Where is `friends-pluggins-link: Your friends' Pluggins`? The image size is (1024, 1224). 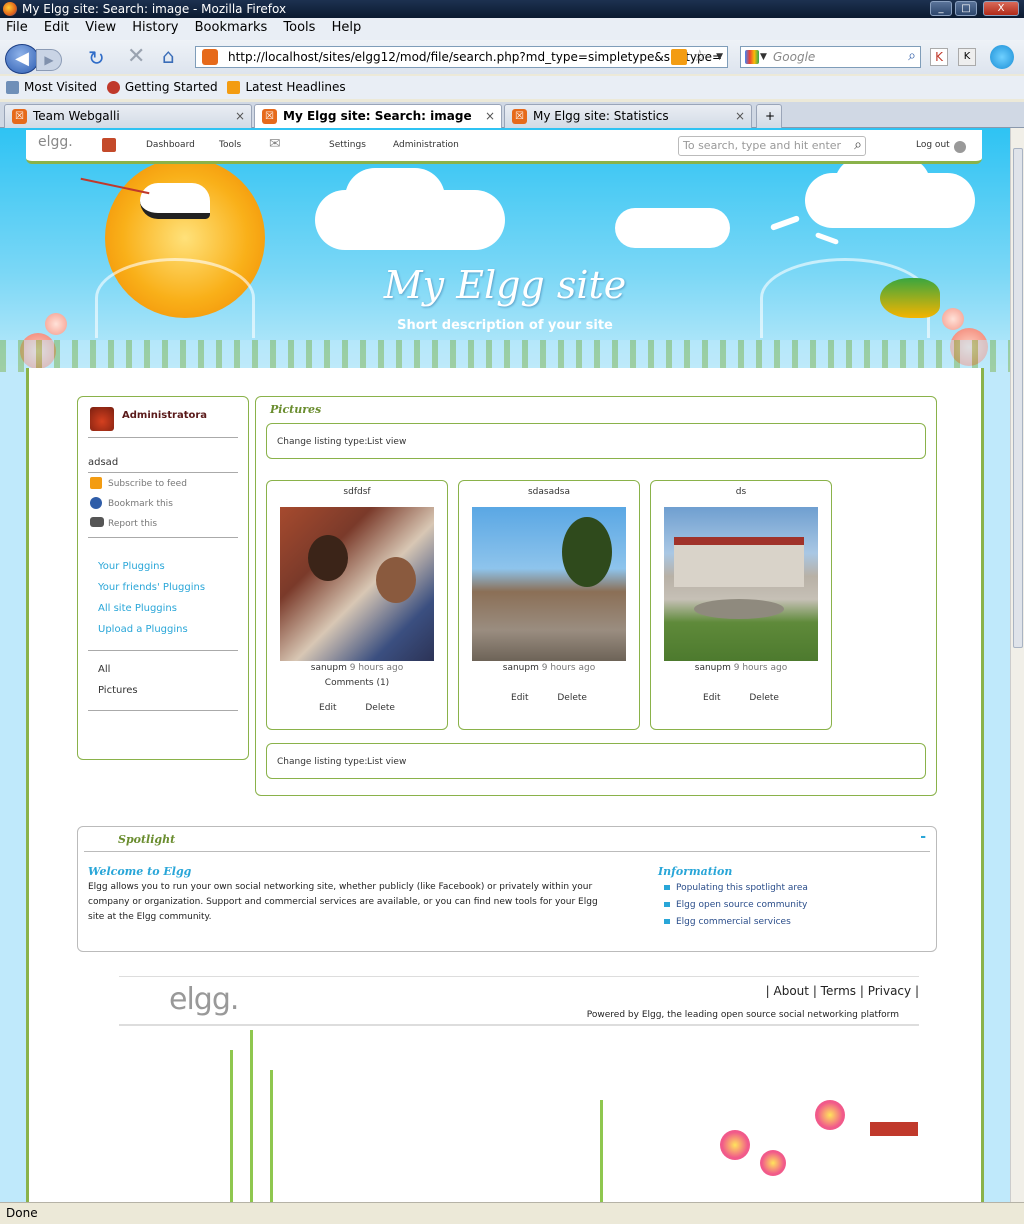 friends-pluggins-link: Your friends' Pluggins is located at coordinates (151, 587).